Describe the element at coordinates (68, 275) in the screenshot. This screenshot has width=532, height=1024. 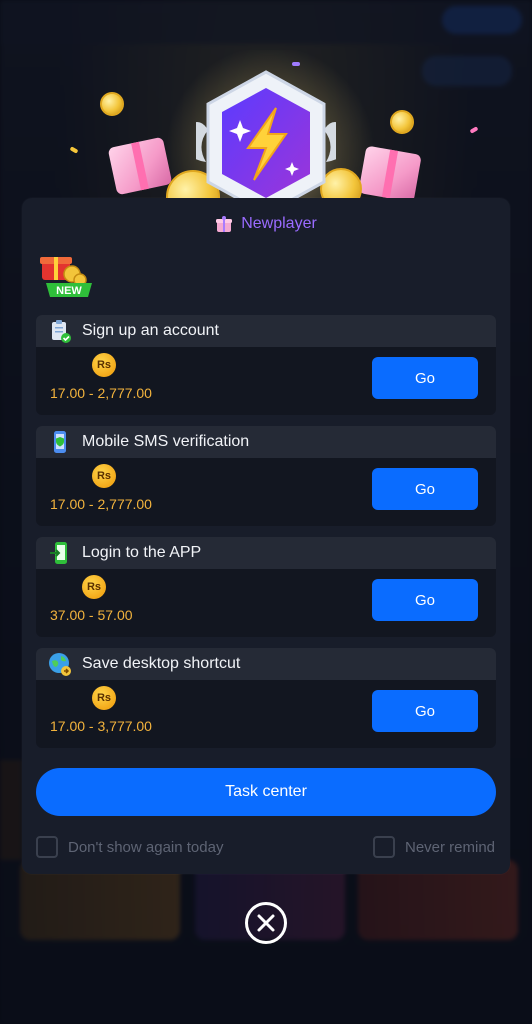
I see `new-gift-icon: NEW` at that location.